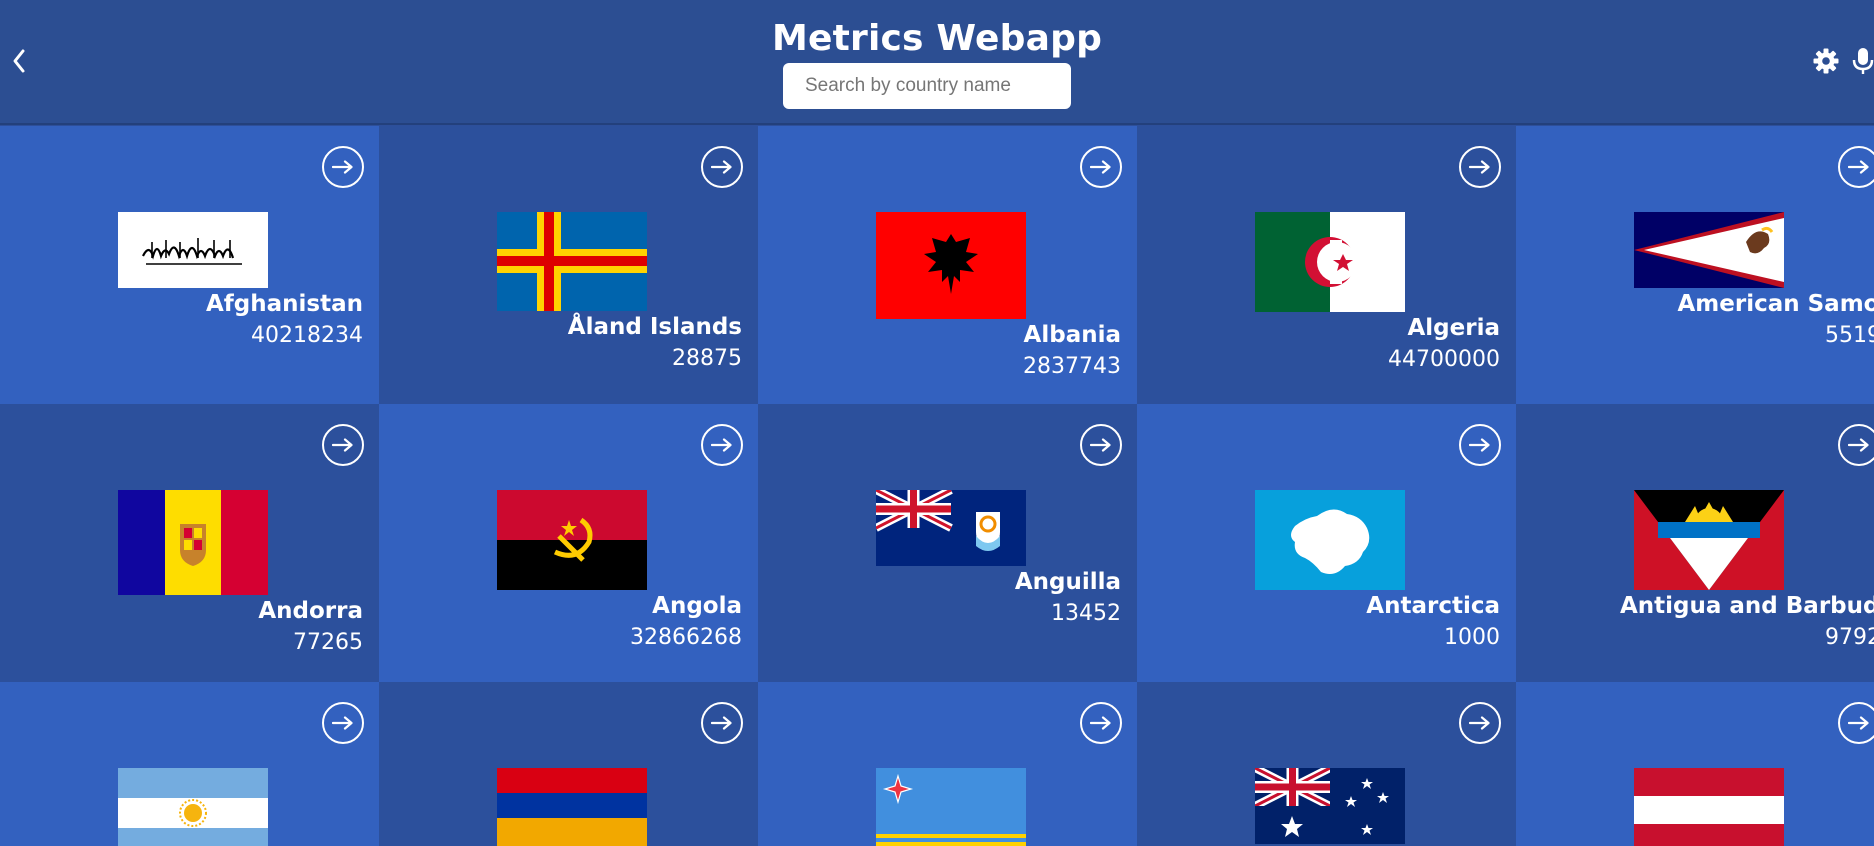 Image resolution: width=1874 pixels, height=846 pixels. Describe the element at coordinates (1849, 335) in the screenshot. I see `country-population: 55197` at that location.